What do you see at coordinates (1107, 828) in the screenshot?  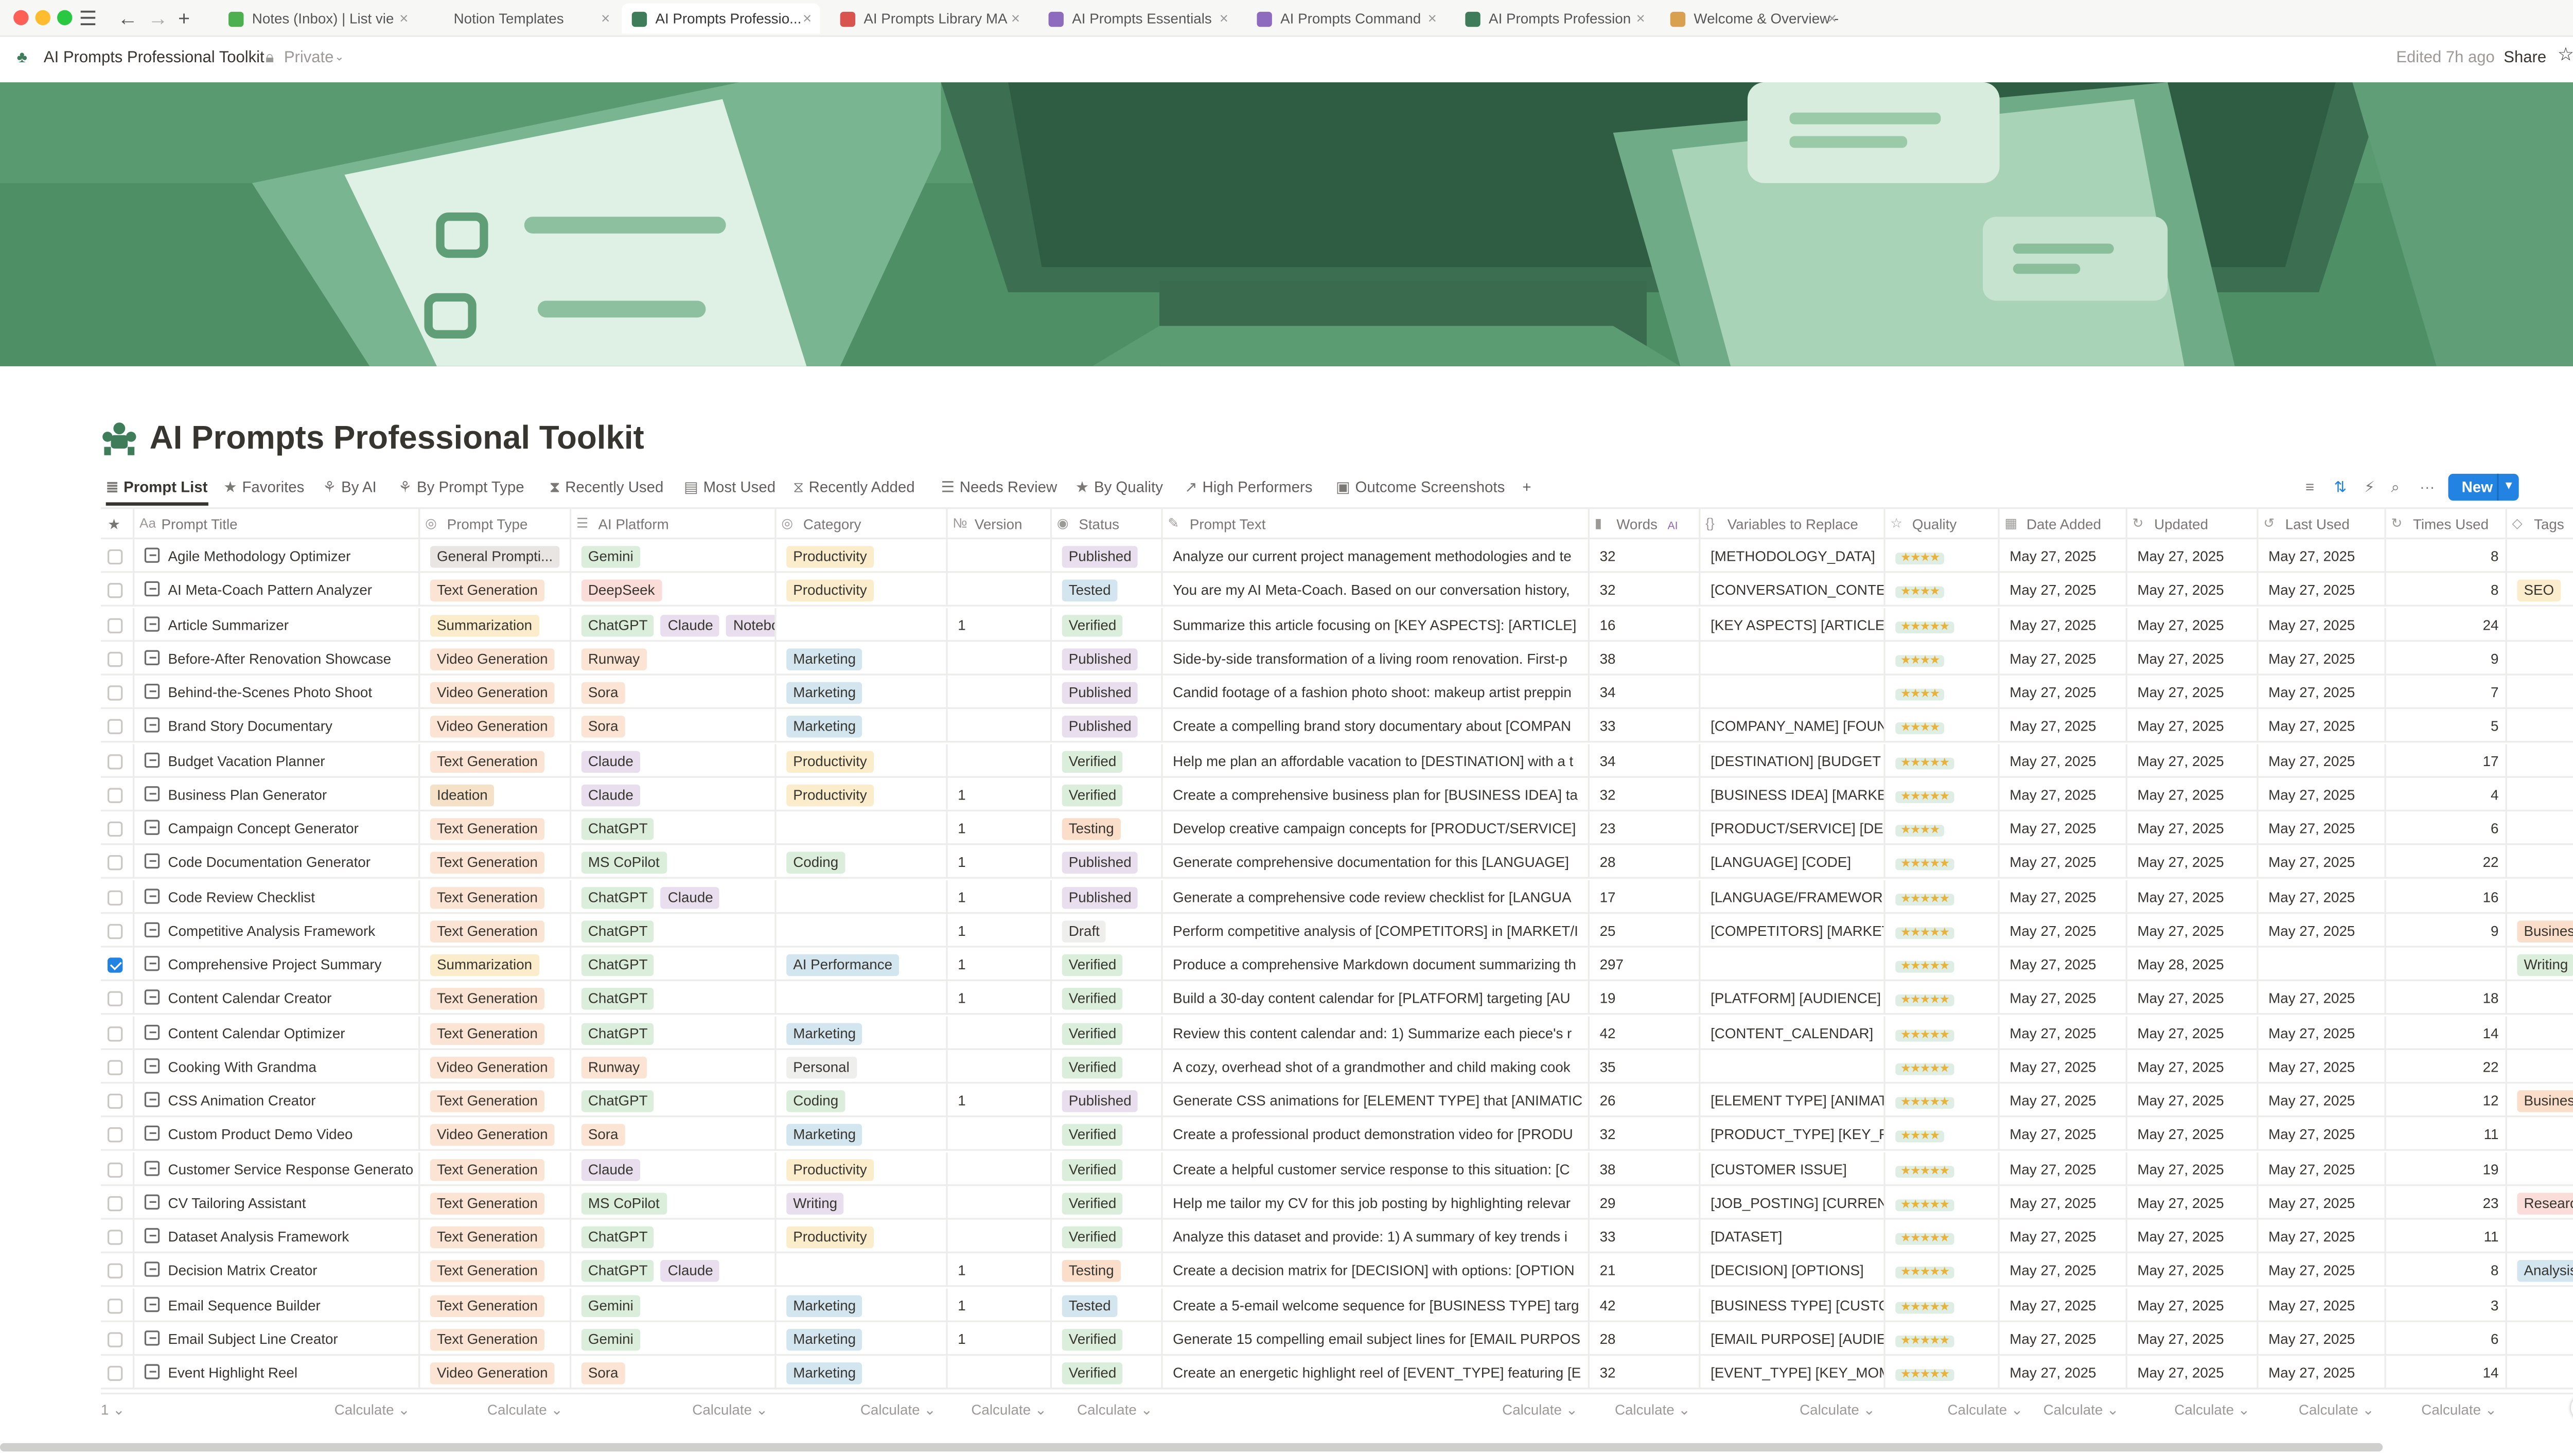 I see `status-cell: Testing` at bounding box center [1107, 828].